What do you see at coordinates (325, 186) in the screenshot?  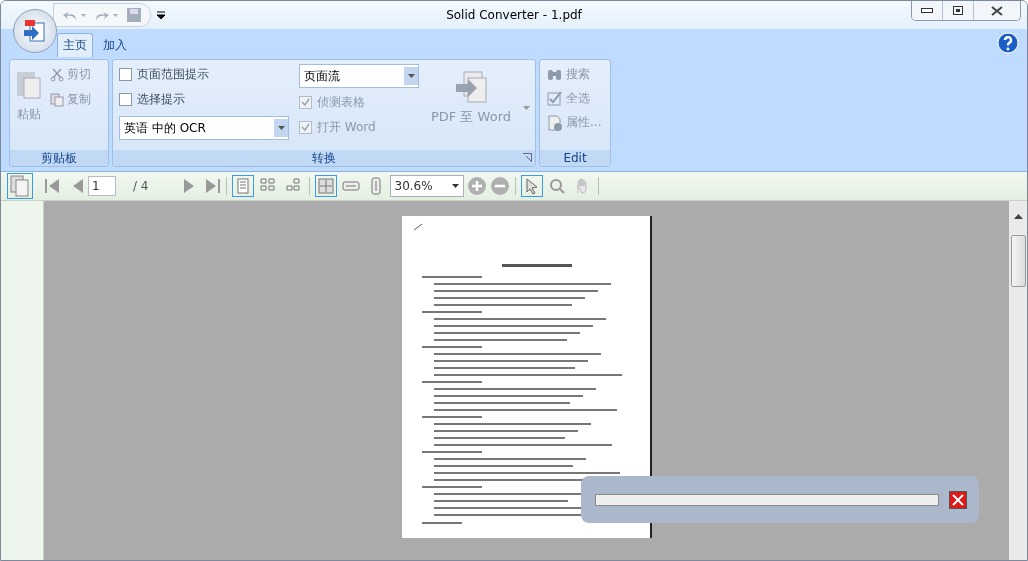 I see `fit-page-icon` at bounding box center [325, 186].